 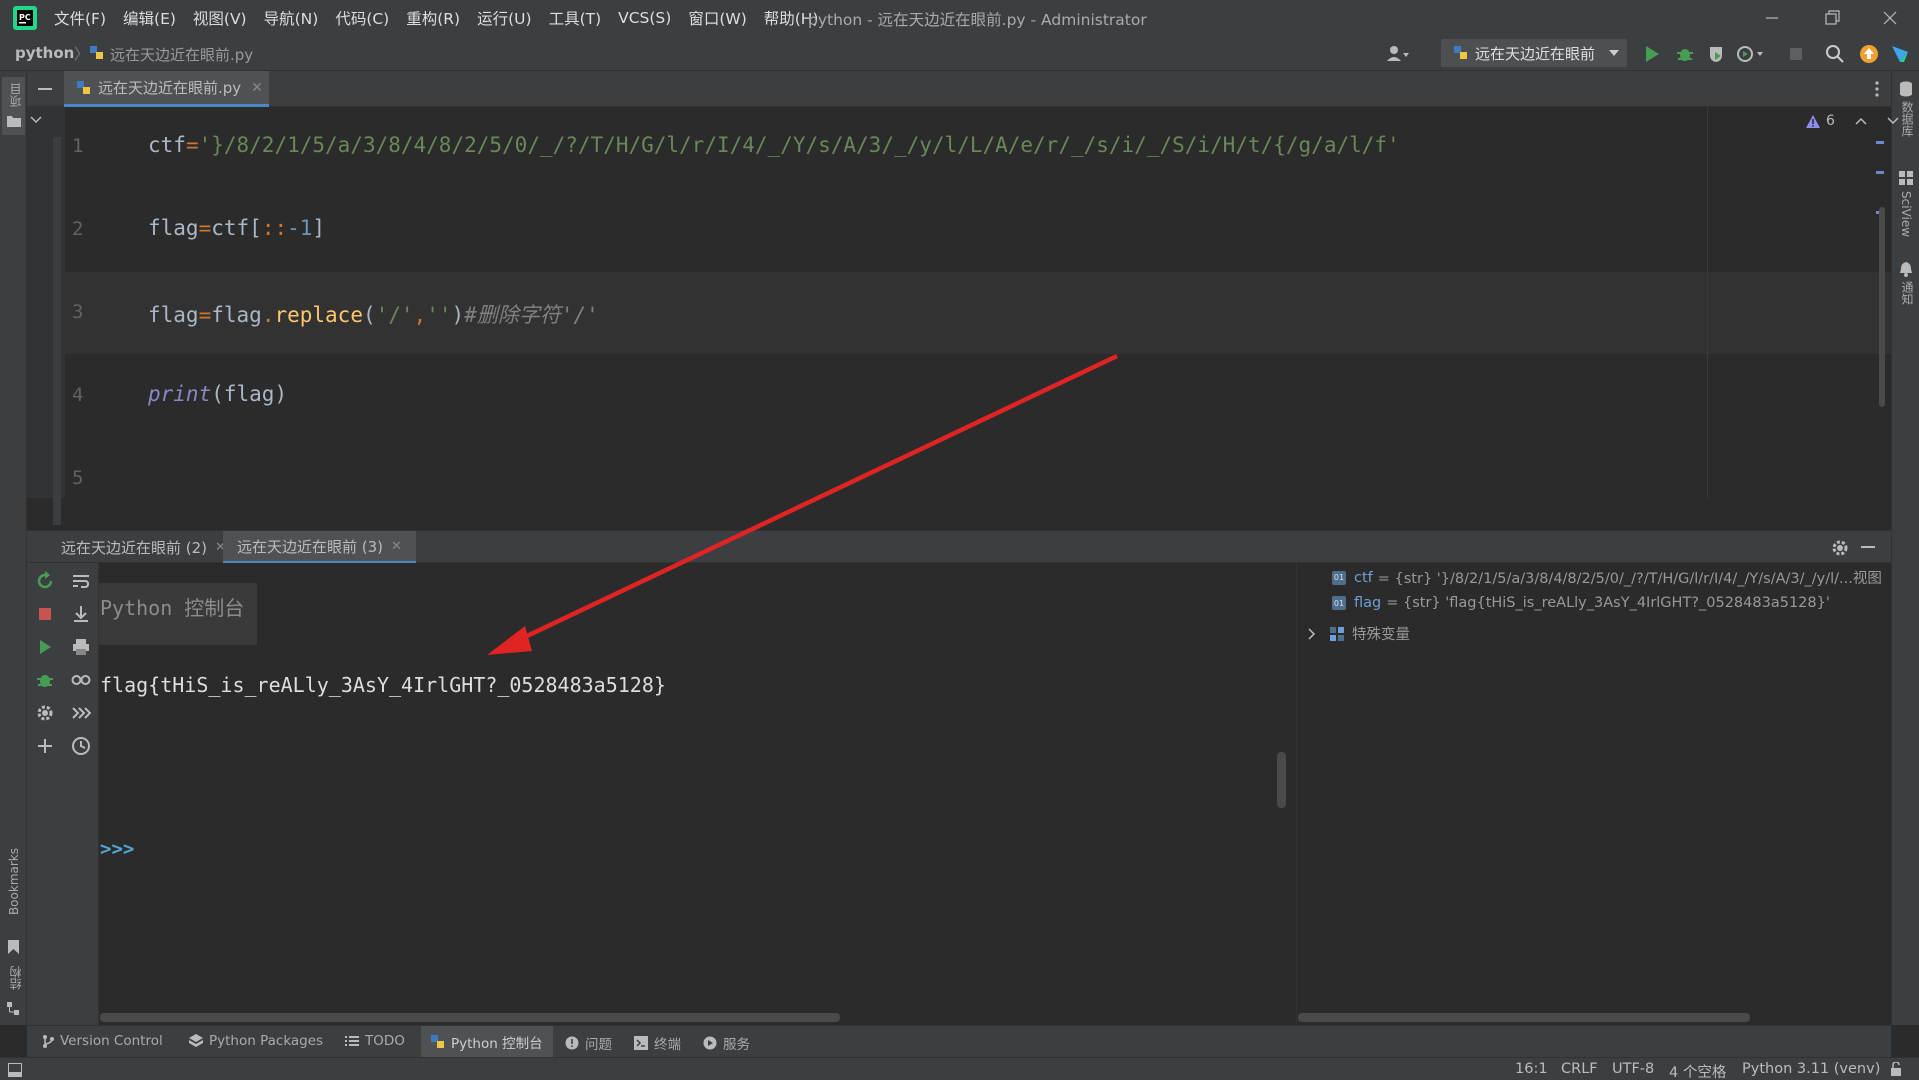 What do you see at coordinates (433, 18) in the screenshot?
I see `menu-refactor: 重构(R)` at bounding box center [433, 18].